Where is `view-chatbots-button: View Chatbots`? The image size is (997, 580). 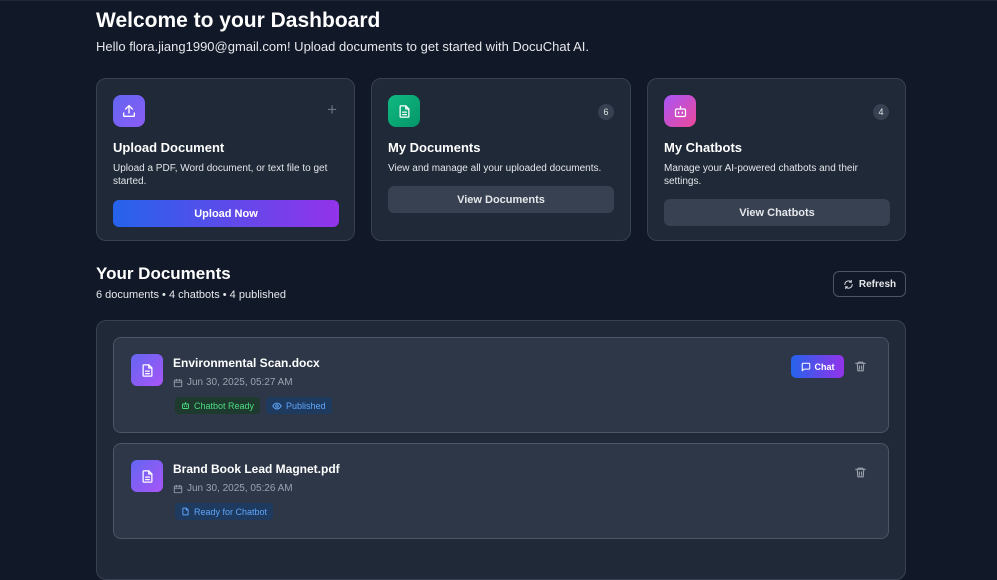 view-chatbots-button: View Chatbots is located at coordinates (777, 212).